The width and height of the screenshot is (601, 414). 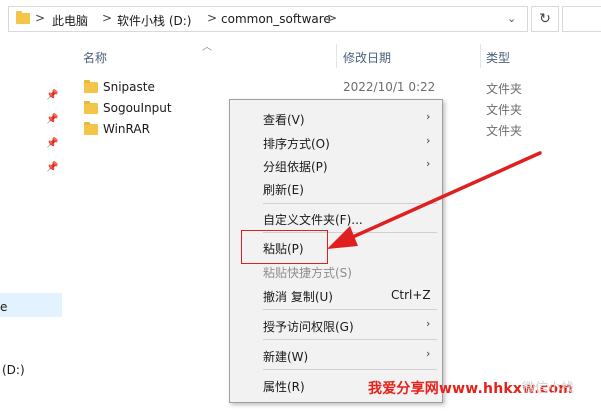 I want to click on annotation-arrow, so click(x=434, y=200).